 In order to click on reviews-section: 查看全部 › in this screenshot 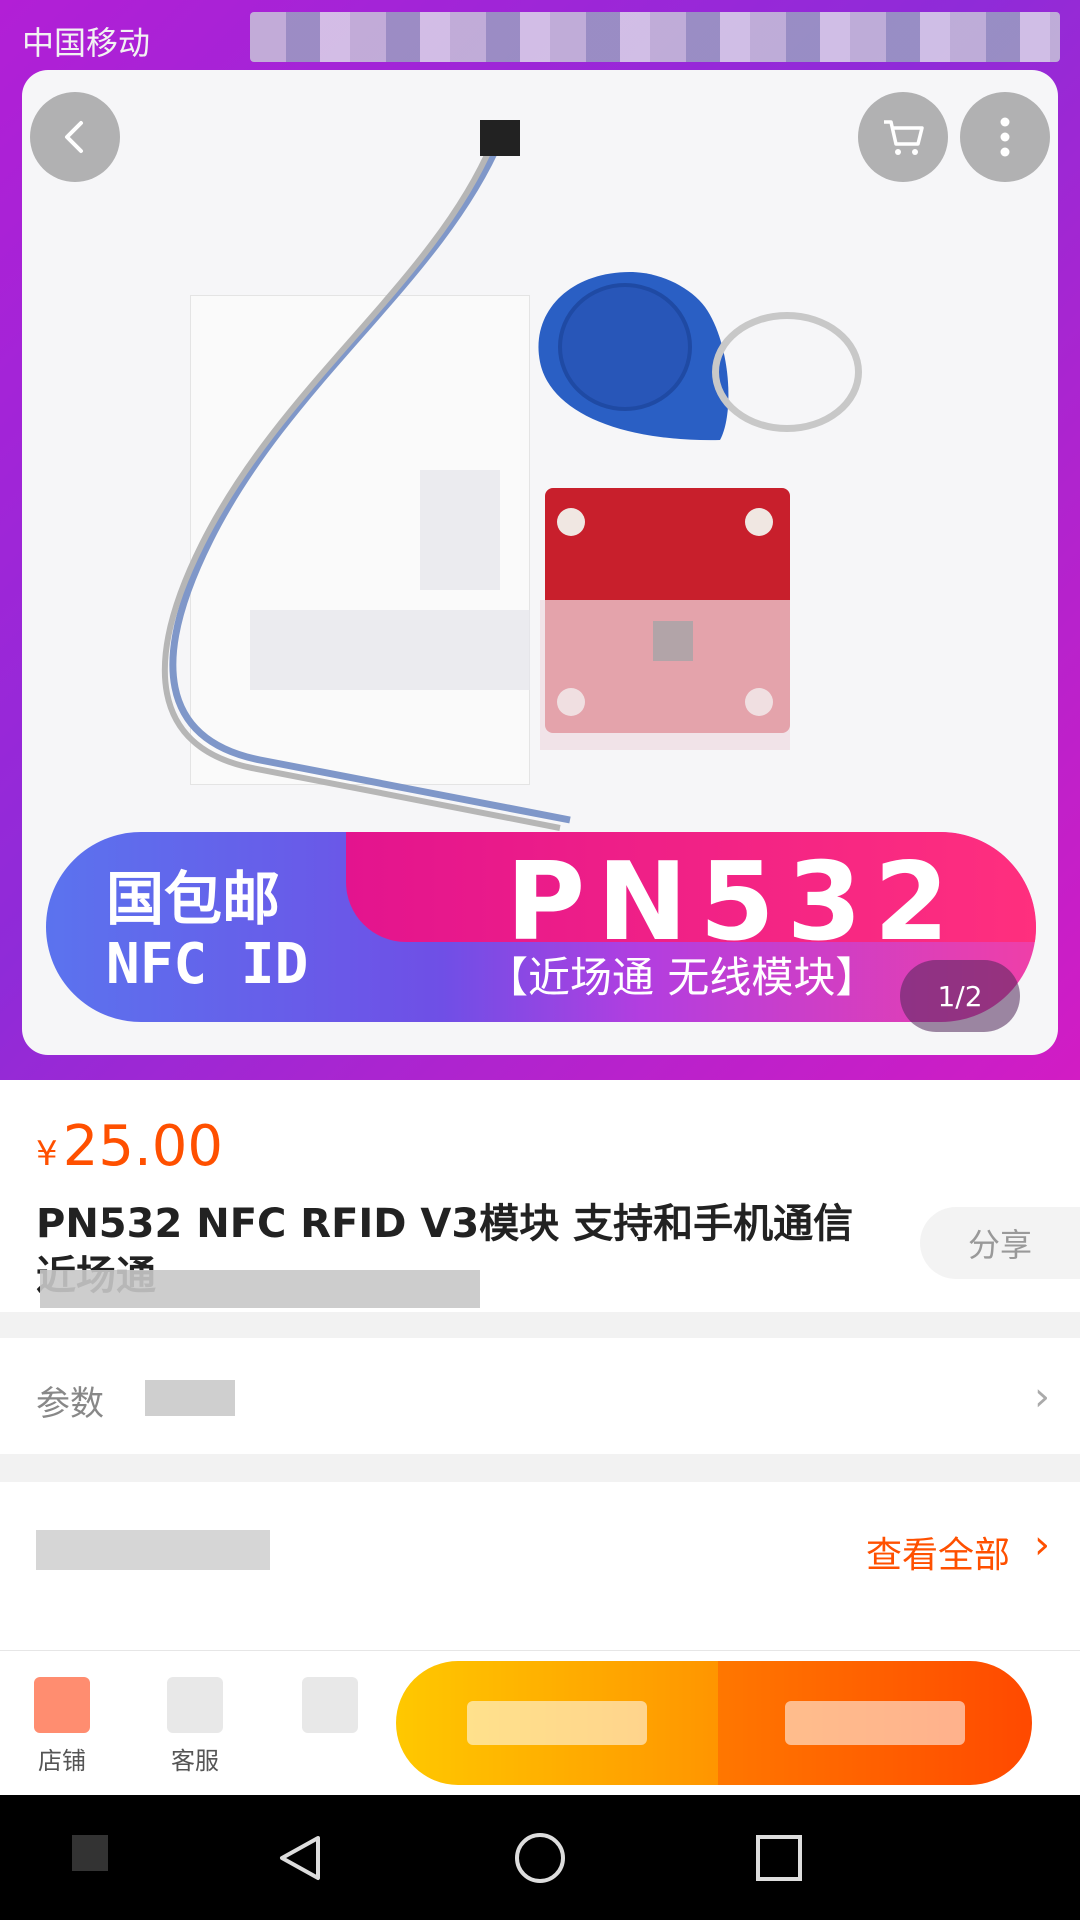, I will do `click(540, 1567)`.